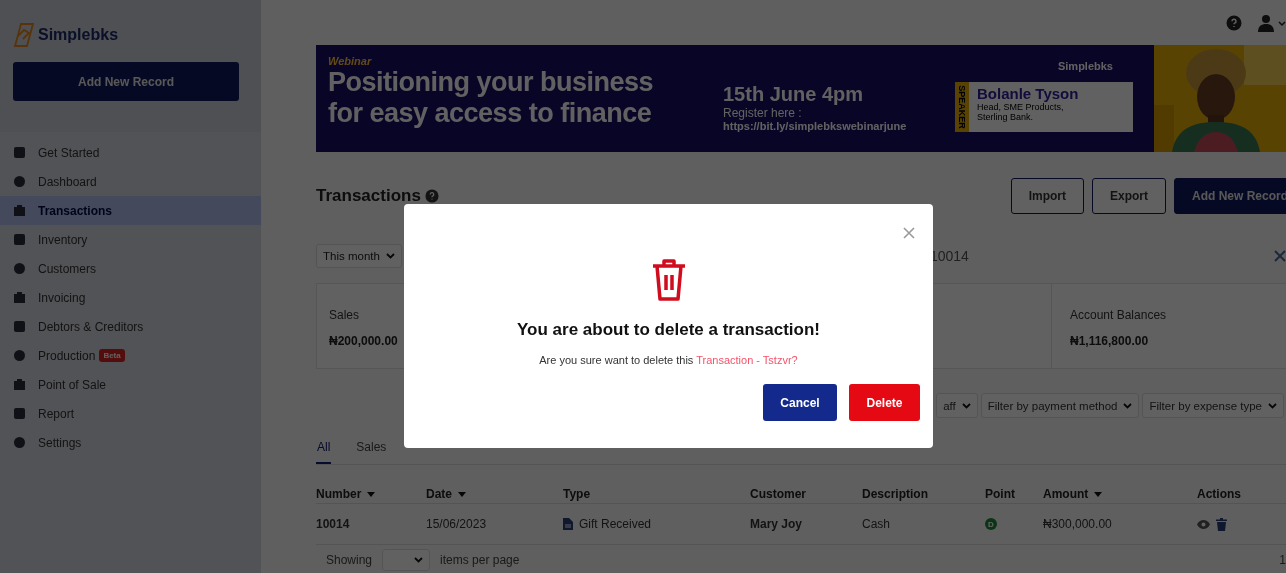 Image resolution: width=1286 pixels, height=573 pixels. I want to click on banner-brand: Simplebks, so click(1085, 66).